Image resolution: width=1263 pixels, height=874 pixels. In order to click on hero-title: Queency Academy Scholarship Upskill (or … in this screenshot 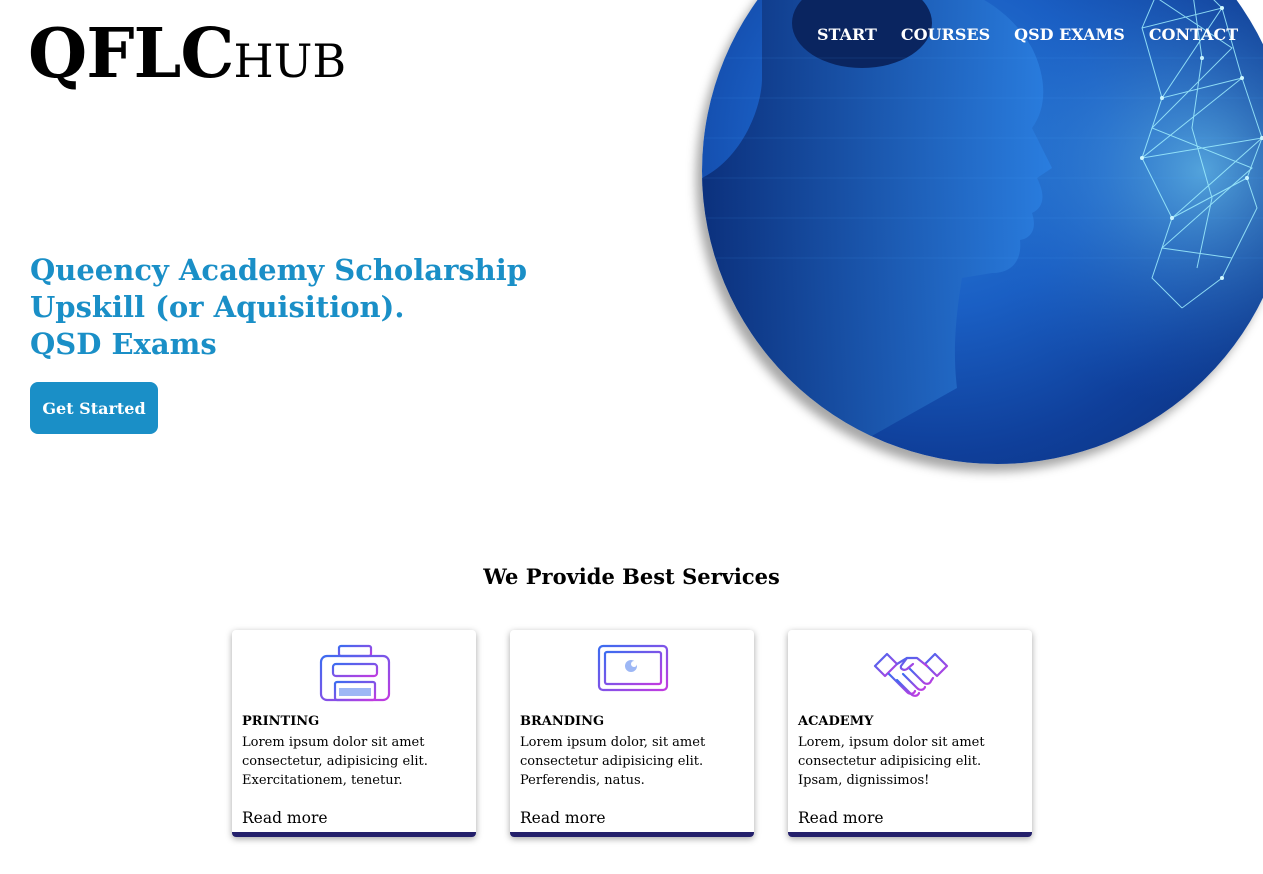, I will do `click(350, 307)`.